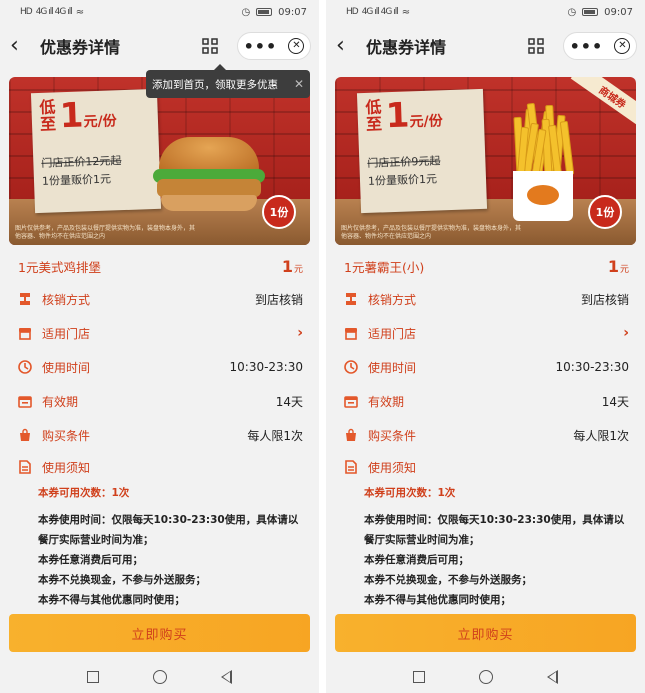  What do you see at coordinates (404, 162) in the screenshot?
I see `banner-original-price: 门店正价9元起` at bounding box center [404, 162].